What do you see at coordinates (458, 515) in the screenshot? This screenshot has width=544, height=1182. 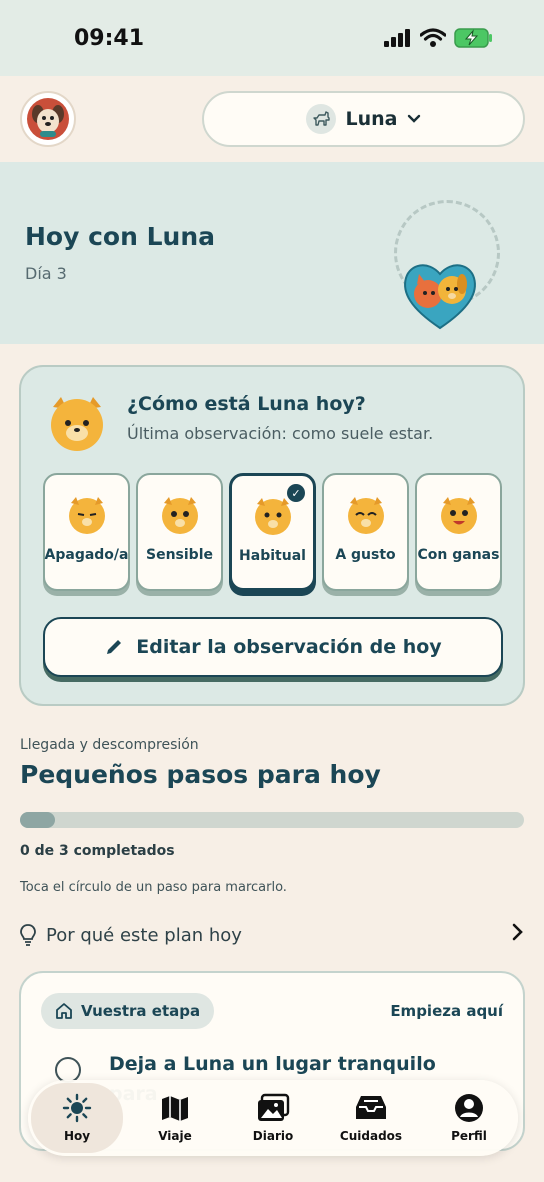 I see `excited-face-icon` at bounding box center [458, 515].